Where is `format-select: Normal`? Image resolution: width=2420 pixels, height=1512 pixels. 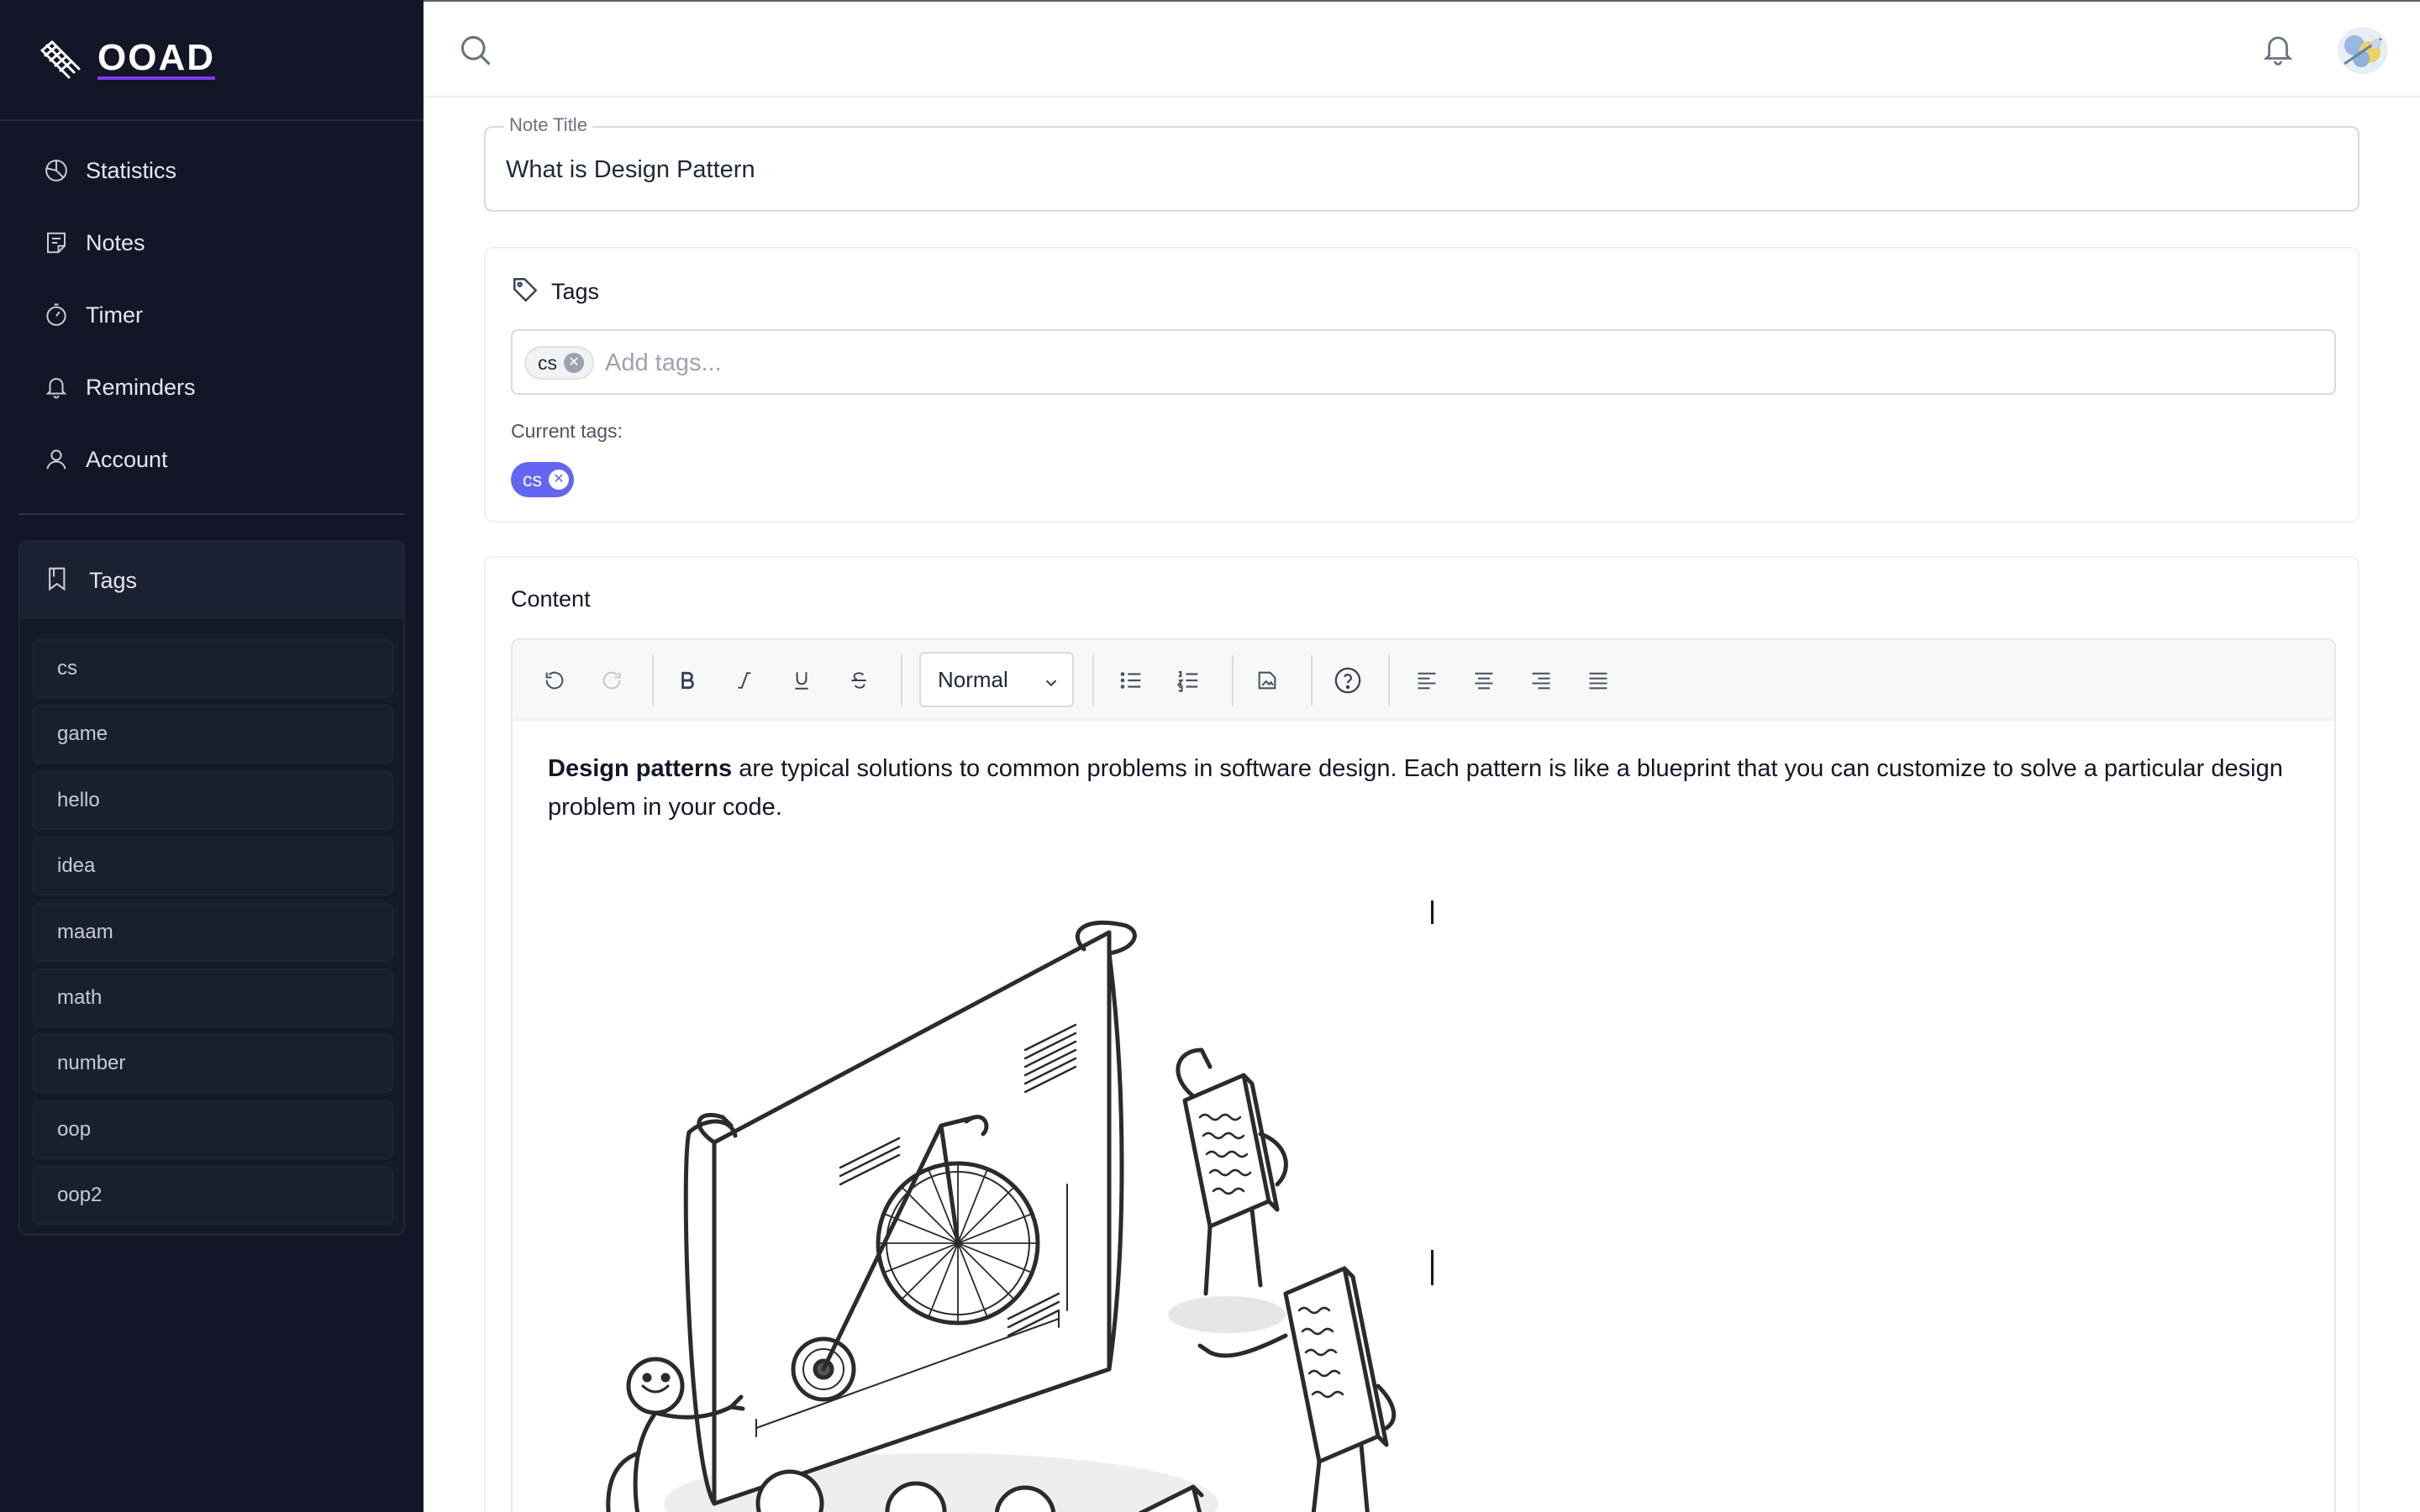
format-select: Normal is located at coordinates (996, 679).